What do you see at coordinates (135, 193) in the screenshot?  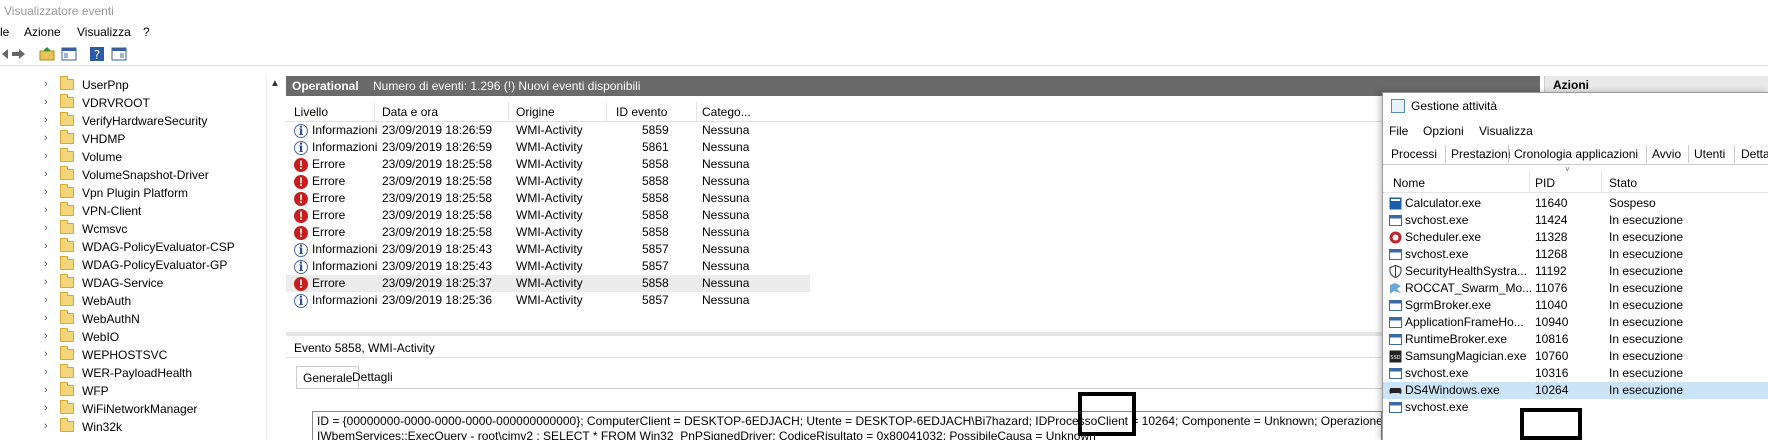 I see `tree-item: › Vpn Plugin Platform` at bounding box center [135, 193].